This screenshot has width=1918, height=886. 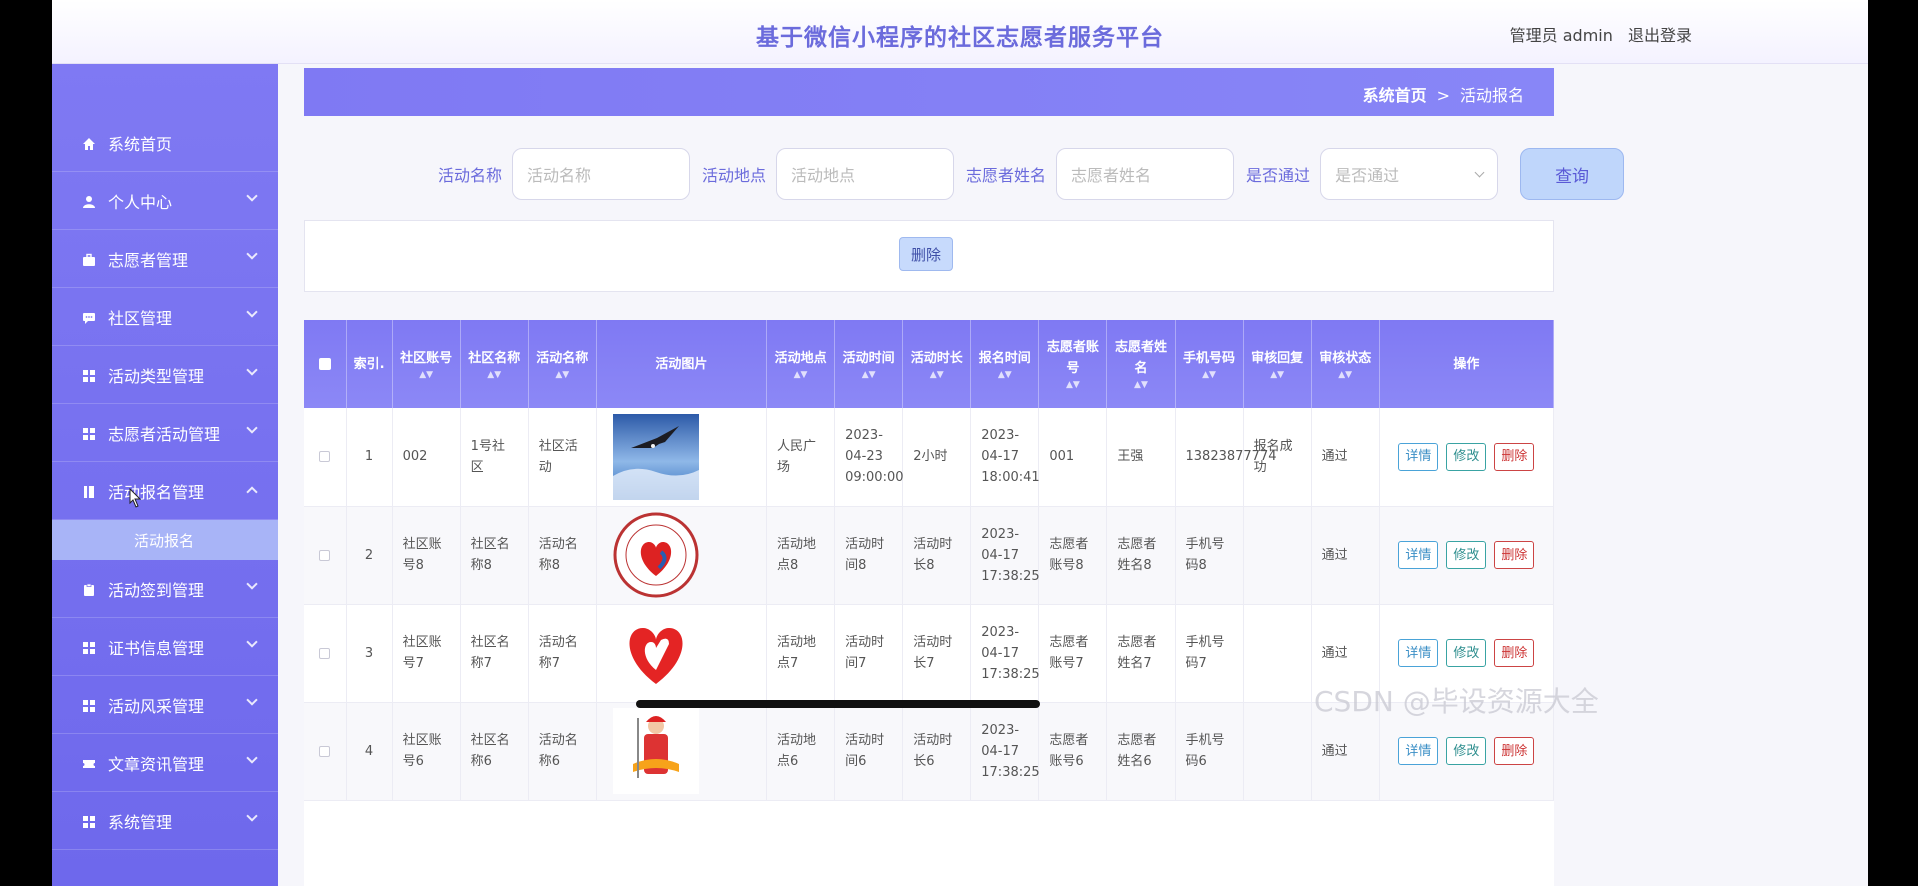 I want to click on header-volunteer-name: 志愿者姓名 ▲▼, so click(x=1141, y=364).